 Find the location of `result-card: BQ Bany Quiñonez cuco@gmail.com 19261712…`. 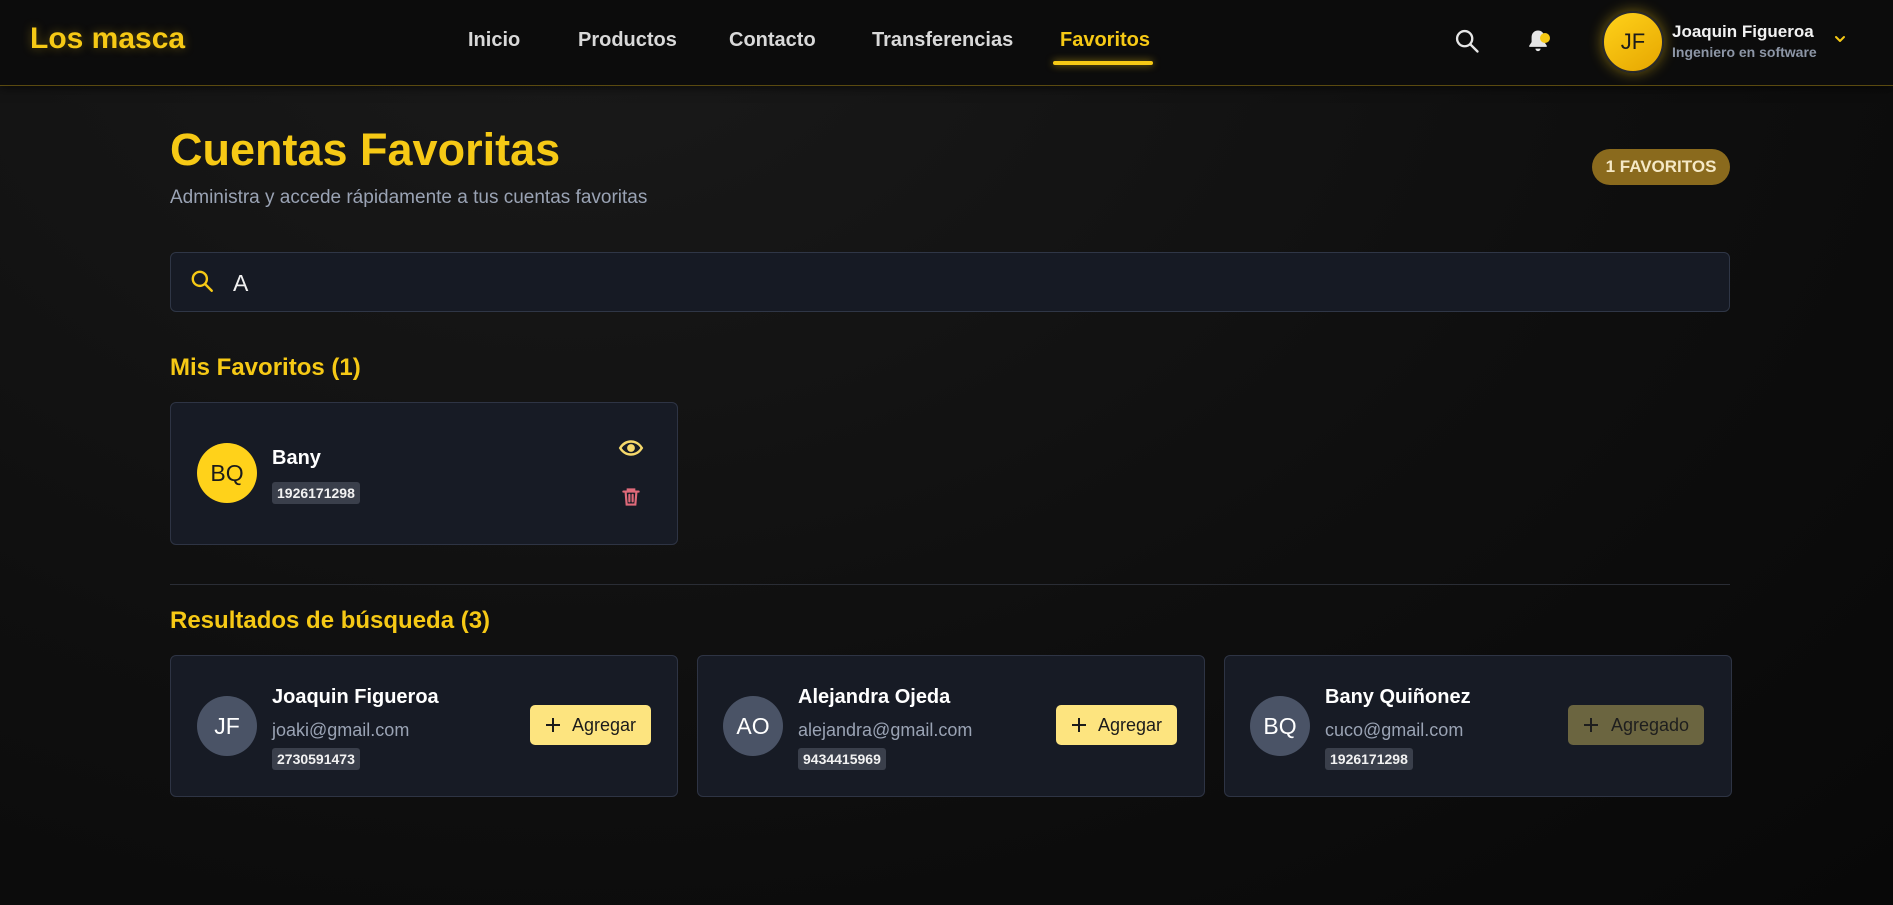

result-card: BQ Bany Quiñonez cuco@gmail.com 19261712… is located at coordinates (1478, 726).